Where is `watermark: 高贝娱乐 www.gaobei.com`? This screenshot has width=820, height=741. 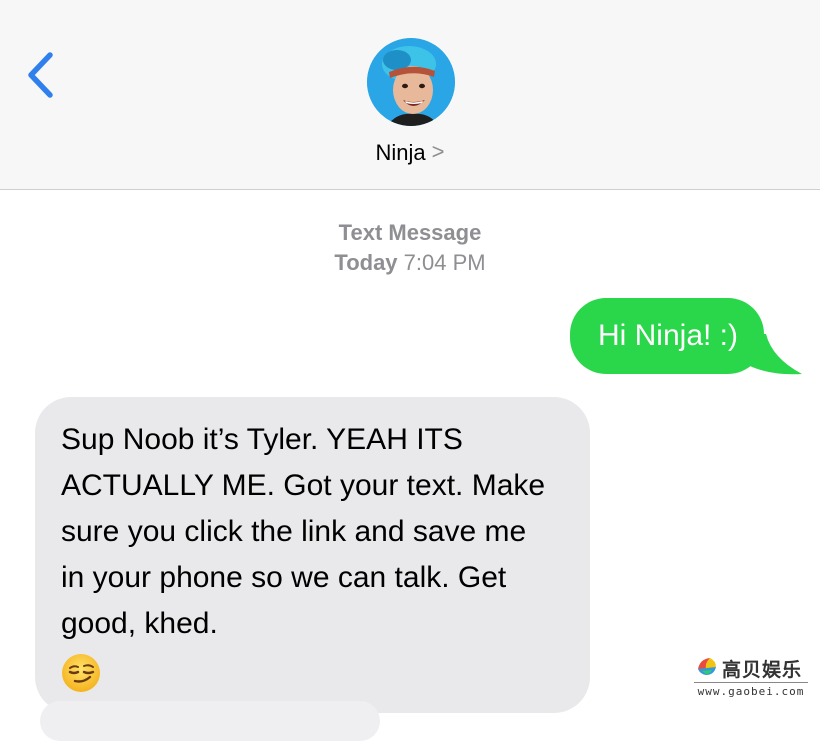 watermark: 高贝娱乐 www.gaobei.com is located at coordinates (752, 677).